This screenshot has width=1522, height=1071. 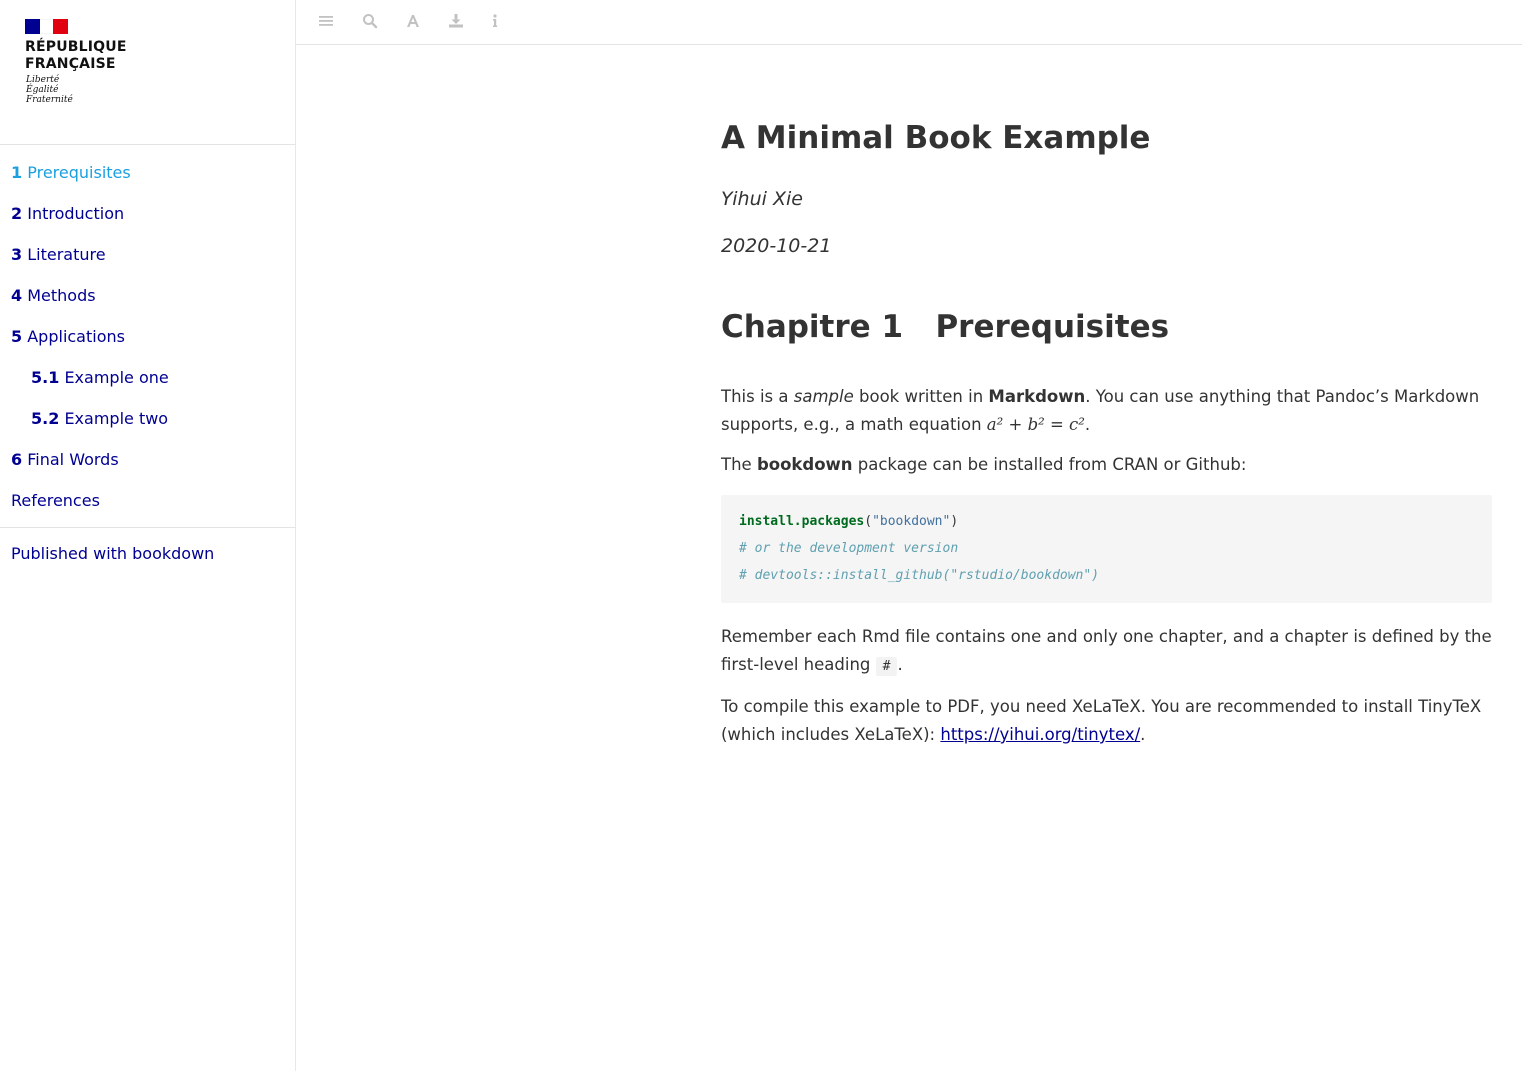 I want to click on toc-item-example-two: 5.2 Example two, so click(x=147, y=418).